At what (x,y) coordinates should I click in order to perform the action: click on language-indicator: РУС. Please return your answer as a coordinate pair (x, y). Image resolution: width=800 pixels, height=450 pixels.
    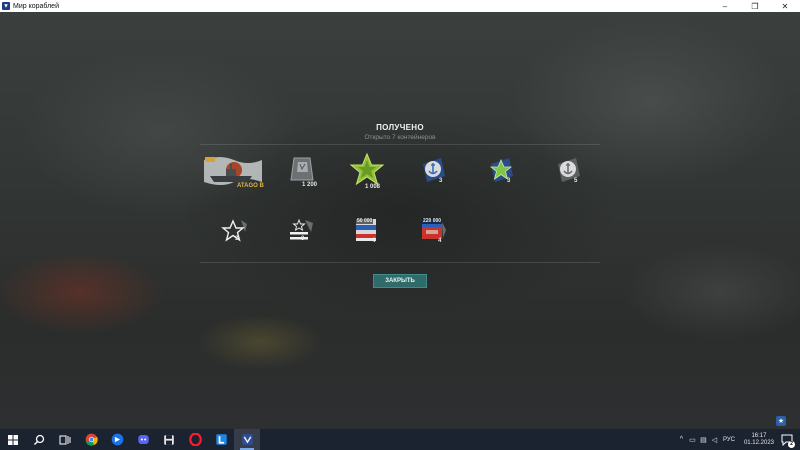
    Looking at the image, I should click on (729, 440).